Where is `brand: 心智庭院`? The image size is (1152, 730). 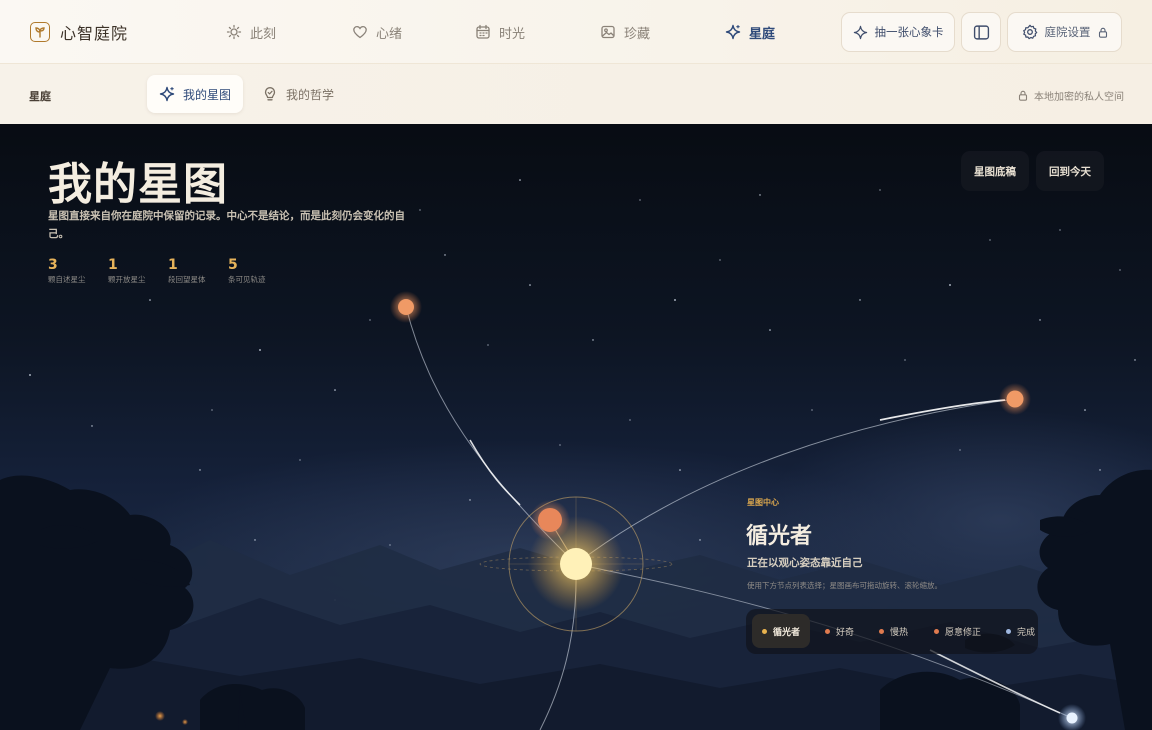
brand: 心智庭院 is located at coordinates (79, 32).